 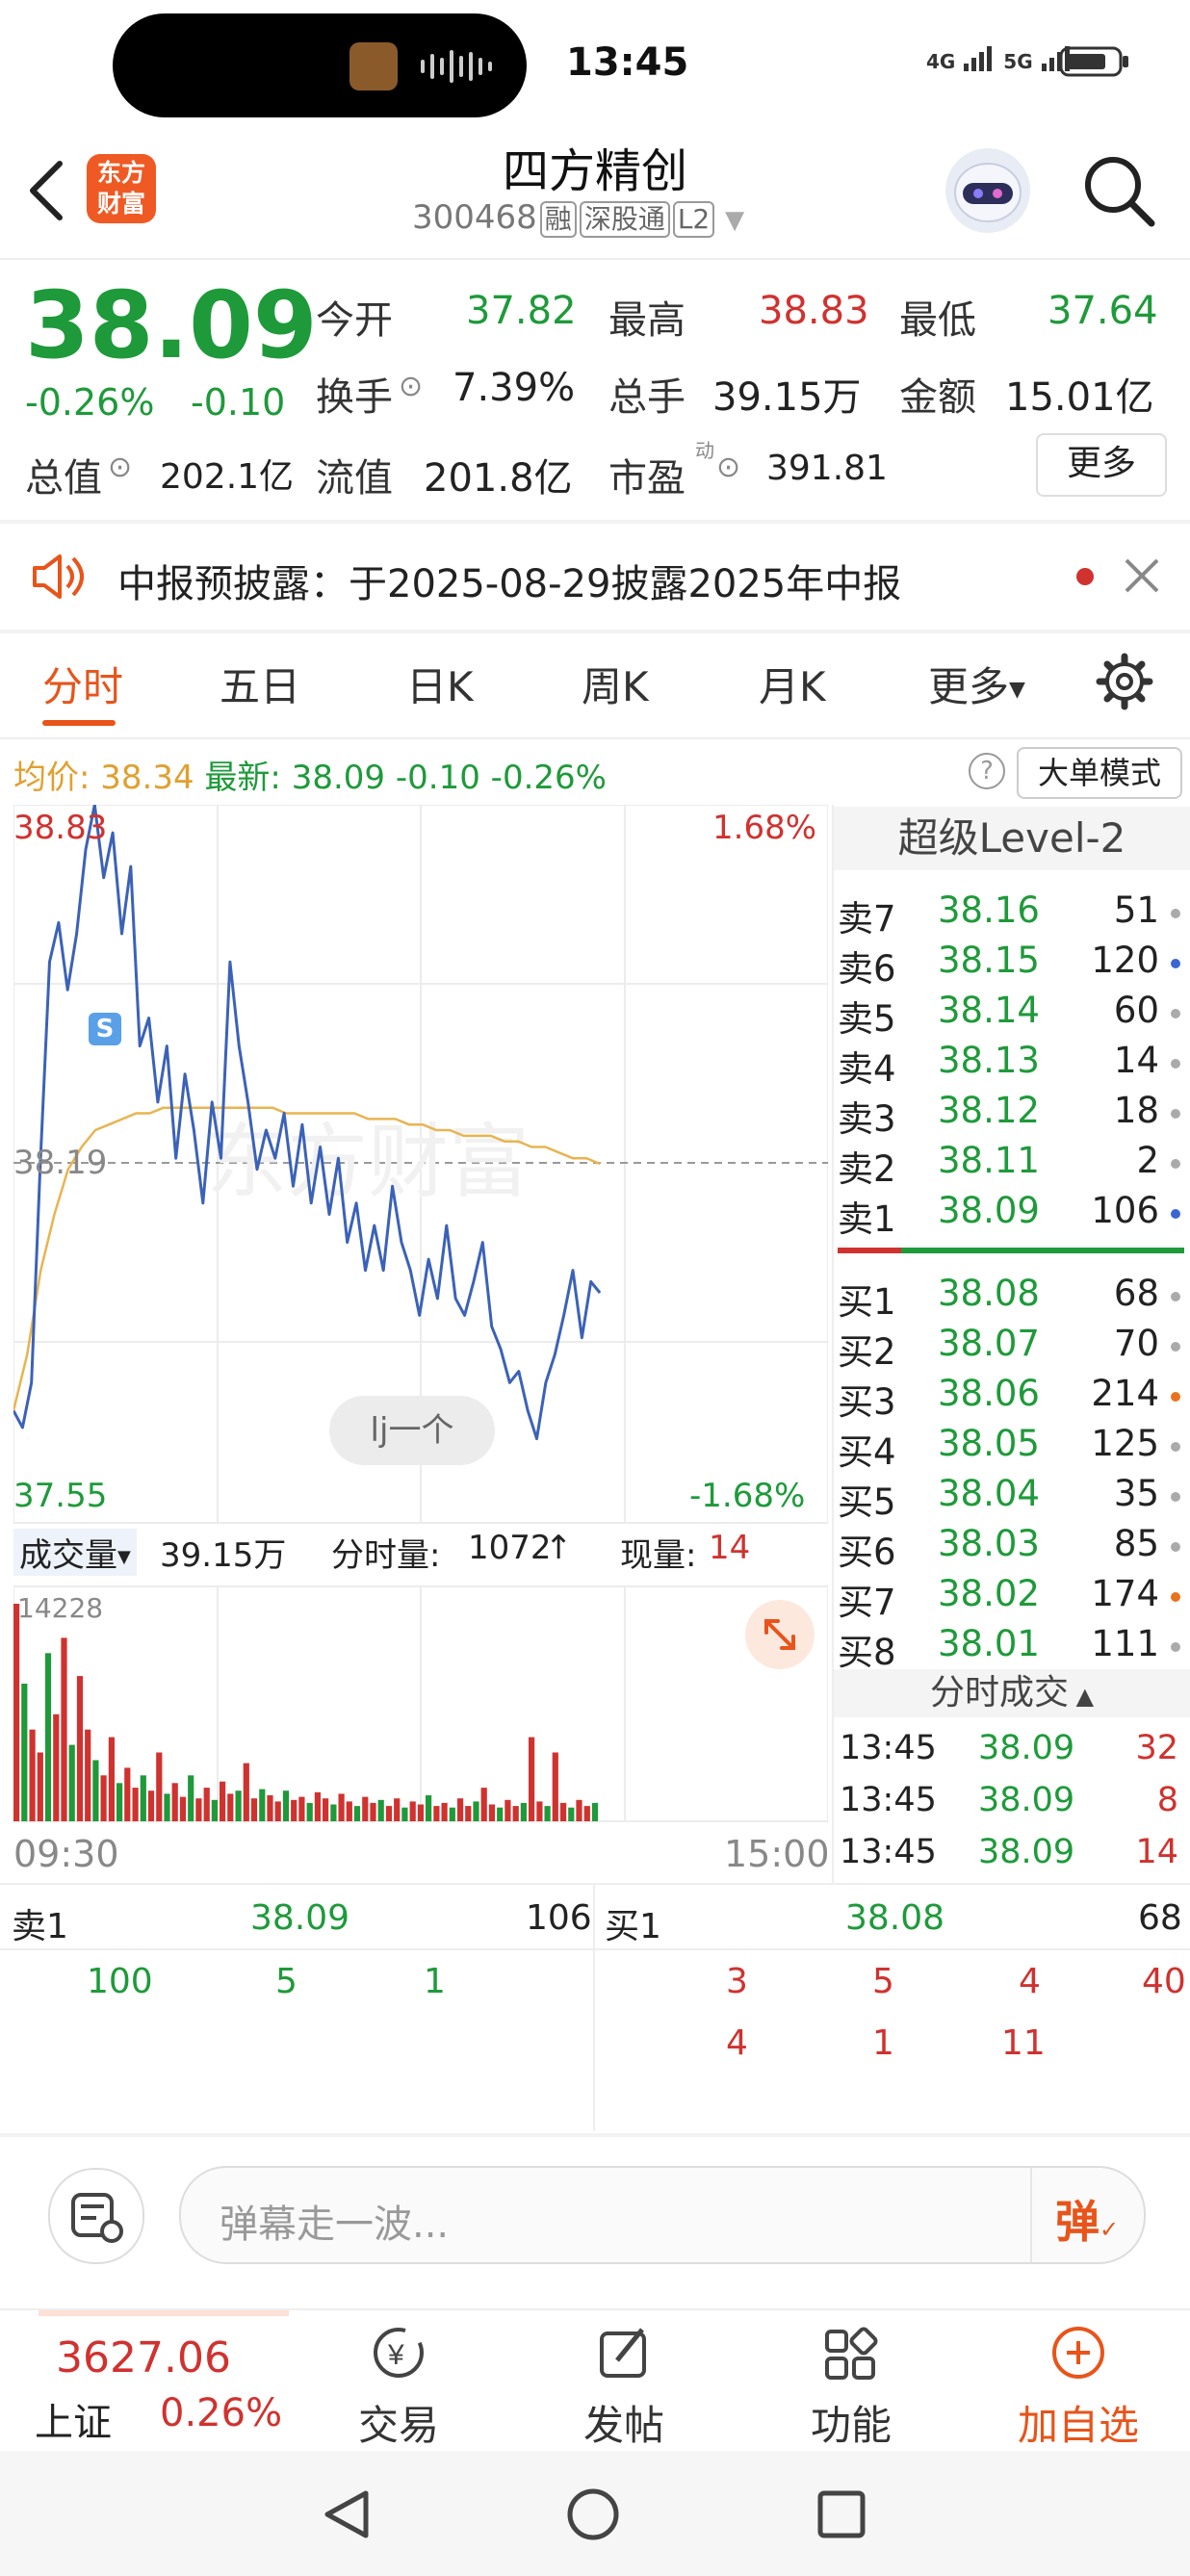 What do you see at coordinates (83, 684) in the screenshot?
I see `tab-intraday: 分时` at bounding box center [83, 684].